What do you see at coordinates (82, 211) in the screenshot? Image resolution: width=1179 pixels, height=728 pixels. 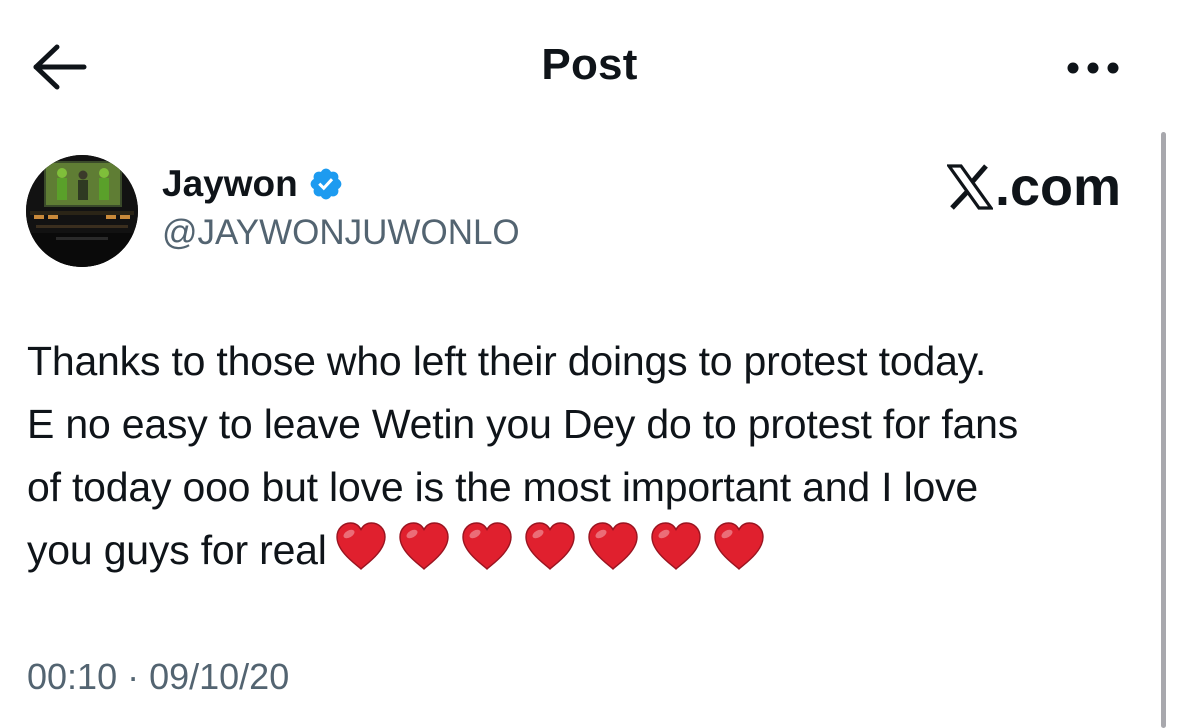 I see `avatar` at bounding box center [82, 211].